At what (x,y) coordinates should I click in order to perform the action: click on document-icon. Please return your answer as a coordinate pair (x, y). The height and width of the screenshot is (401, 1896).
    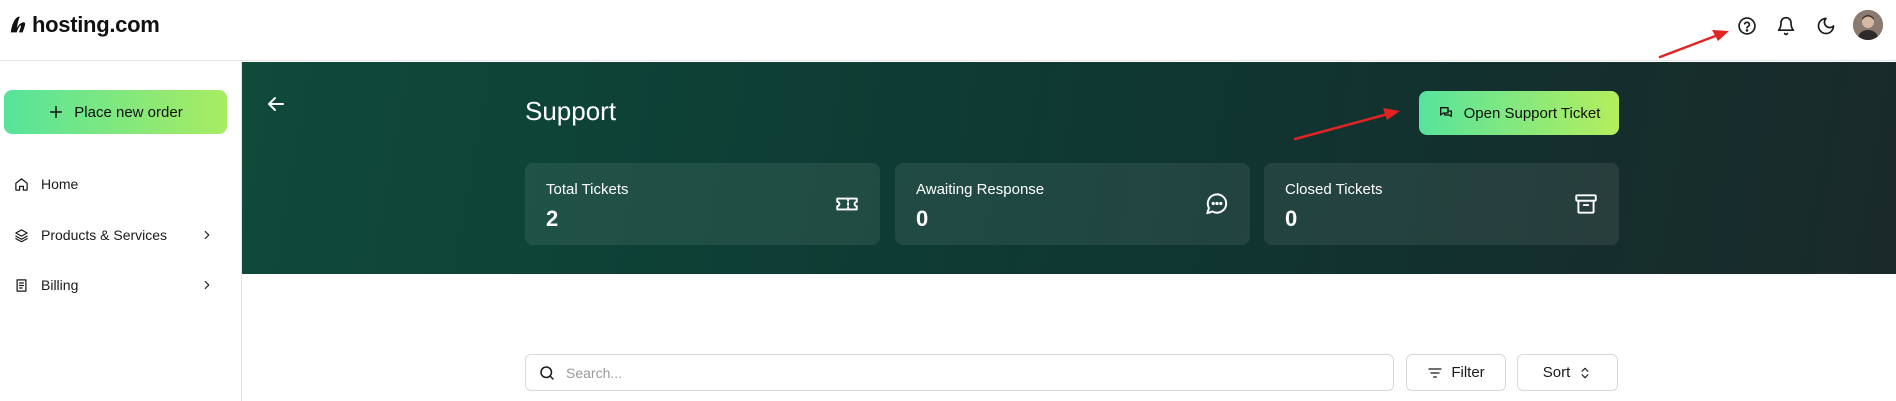
    Looking at the image, I should click on (21, 285).